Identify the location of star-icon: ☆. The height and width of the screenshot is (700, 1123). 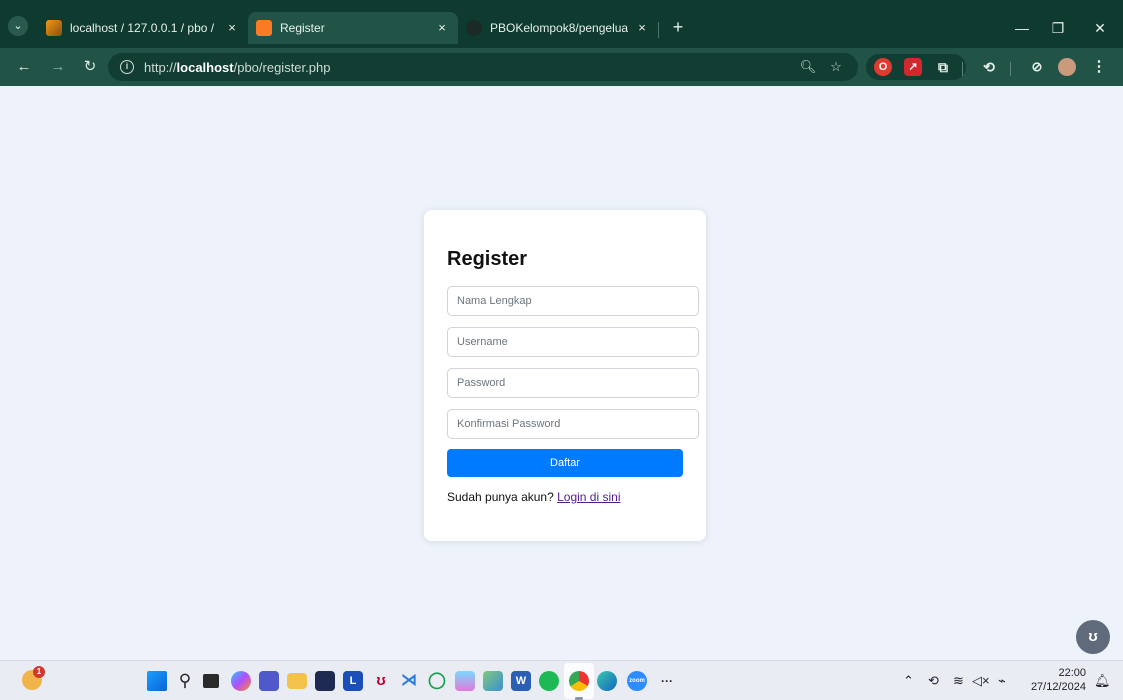
(836, 67).